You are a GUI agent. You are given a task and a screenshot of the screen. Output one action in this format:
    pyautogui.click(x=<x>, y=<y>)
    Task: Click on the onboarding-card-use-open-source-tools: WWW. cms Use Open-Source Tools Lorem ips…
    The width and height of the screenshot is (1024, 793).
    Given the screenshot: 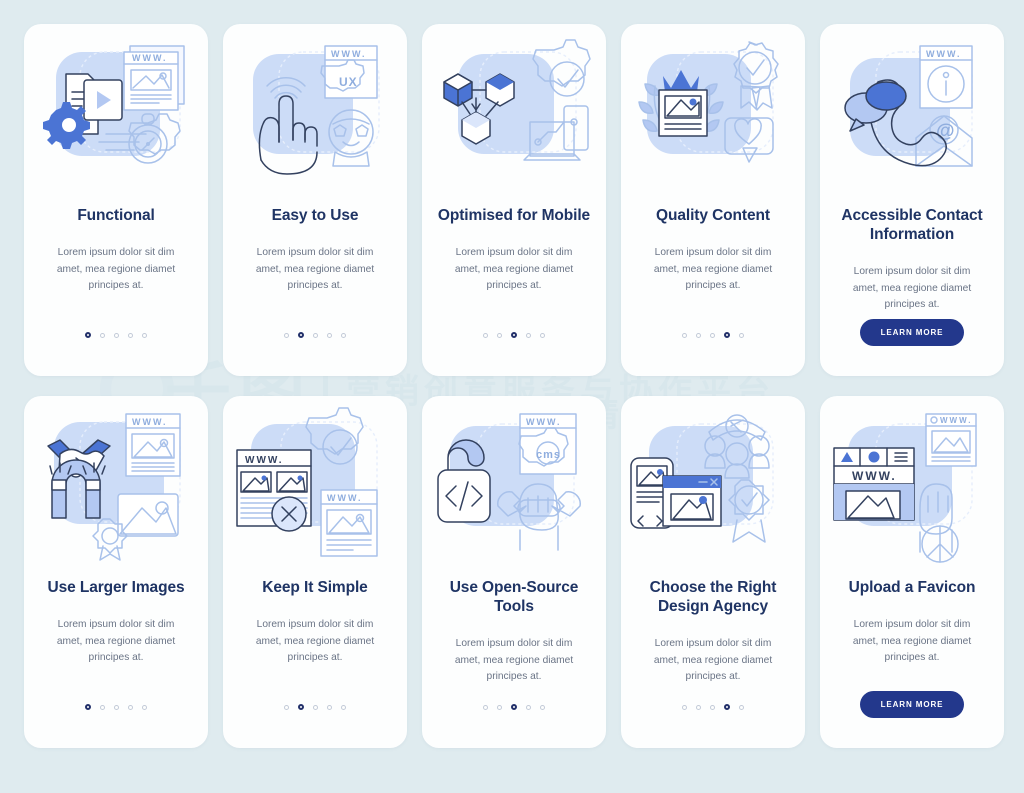 What is the action you would take?
    pyautogui.click(x=514, y=572)
    